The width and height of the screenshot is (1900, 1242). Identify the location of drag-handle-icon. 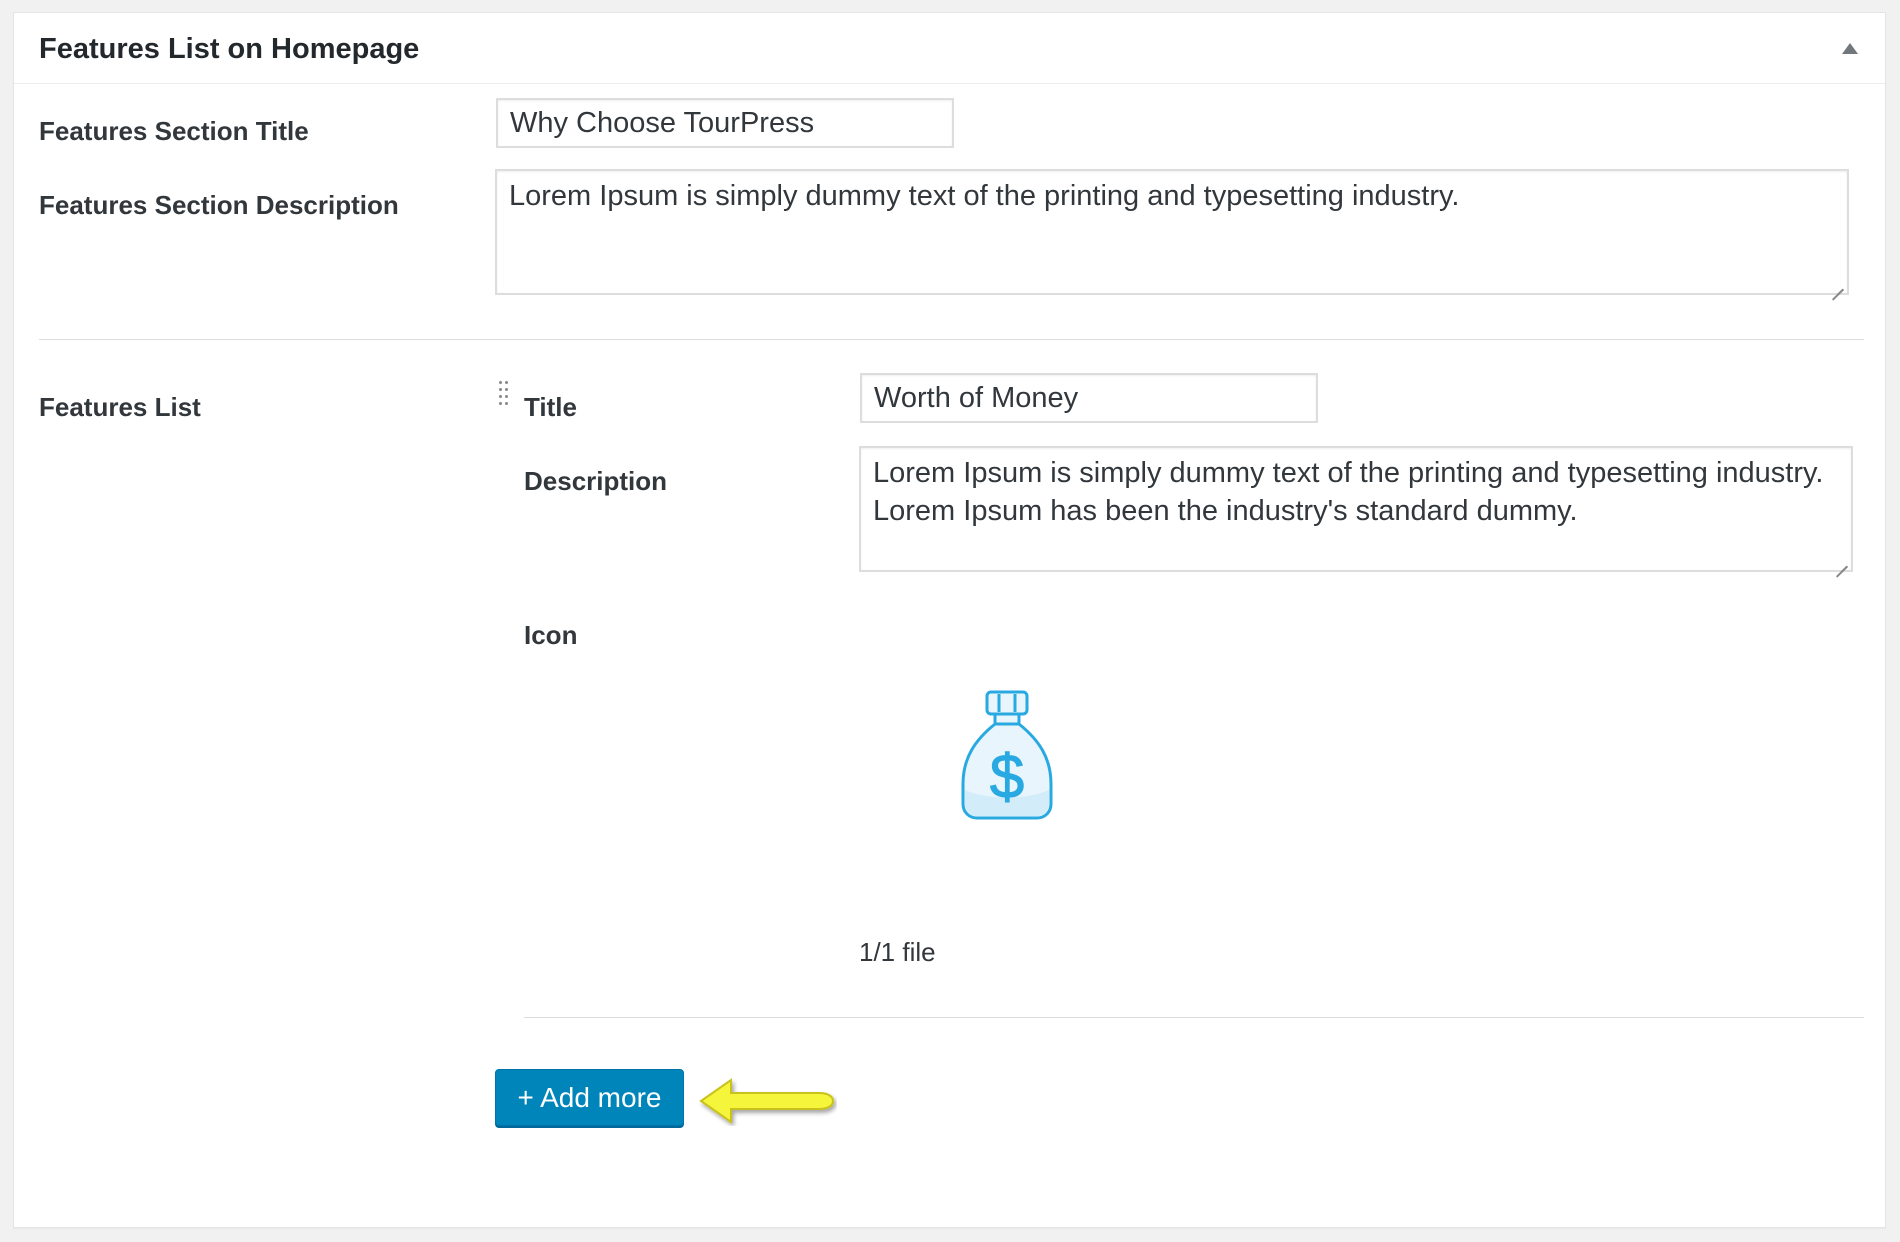
(505, 396).